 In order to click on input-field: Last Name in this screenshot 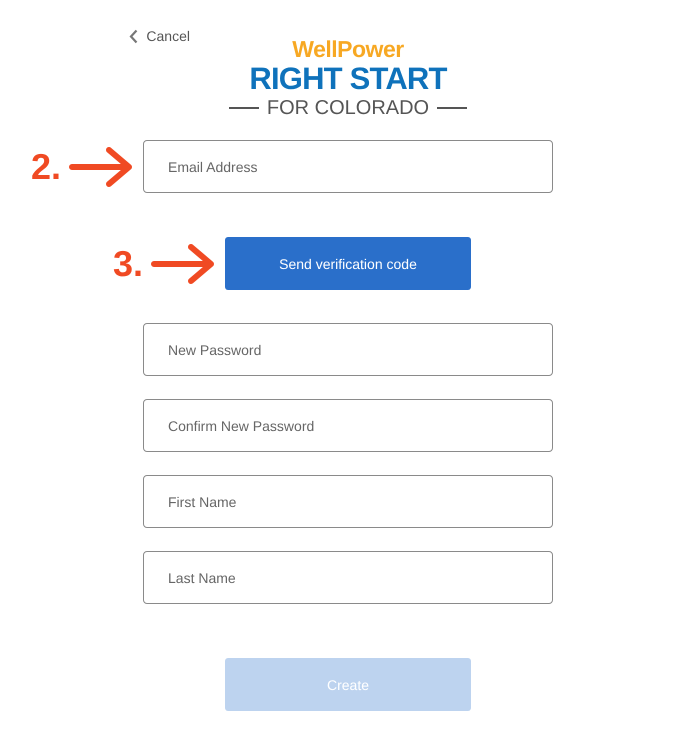, I will do `click(348, 577)`.